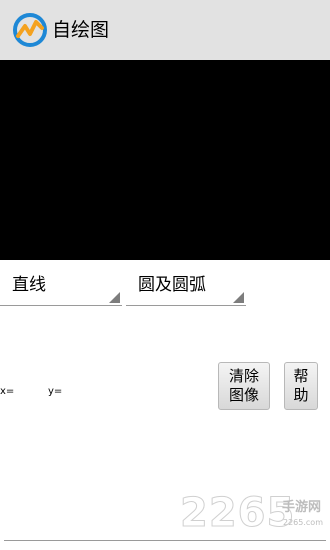 Image resolution: width=330 pixels, height=550 pixels. Describe the element at coordinates (244, 386) in the screenshot. I see `clear-image-button: 清除 图像` at that location.